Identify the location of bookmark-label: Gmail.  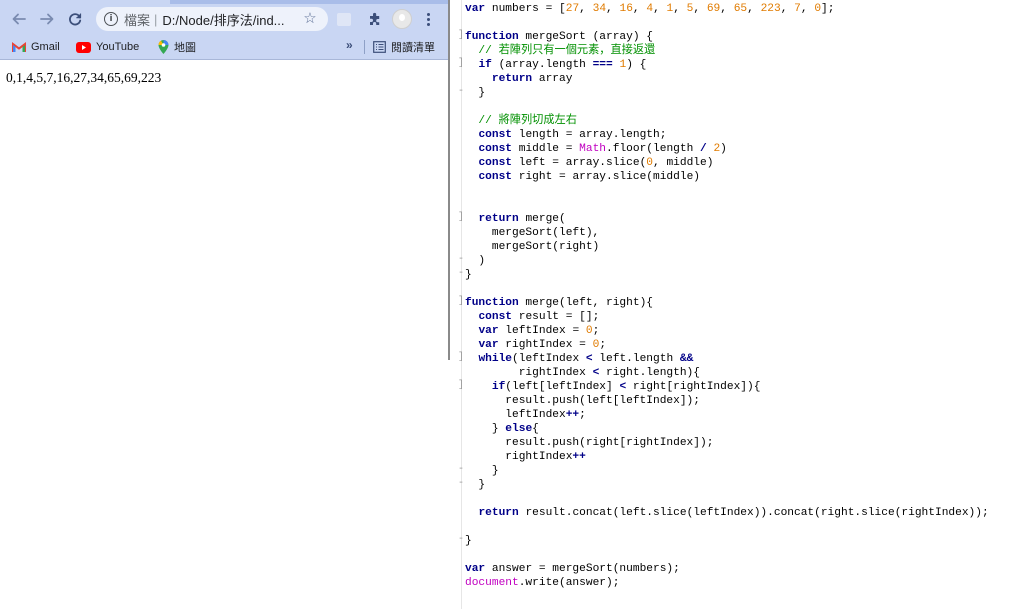
(45, 47).